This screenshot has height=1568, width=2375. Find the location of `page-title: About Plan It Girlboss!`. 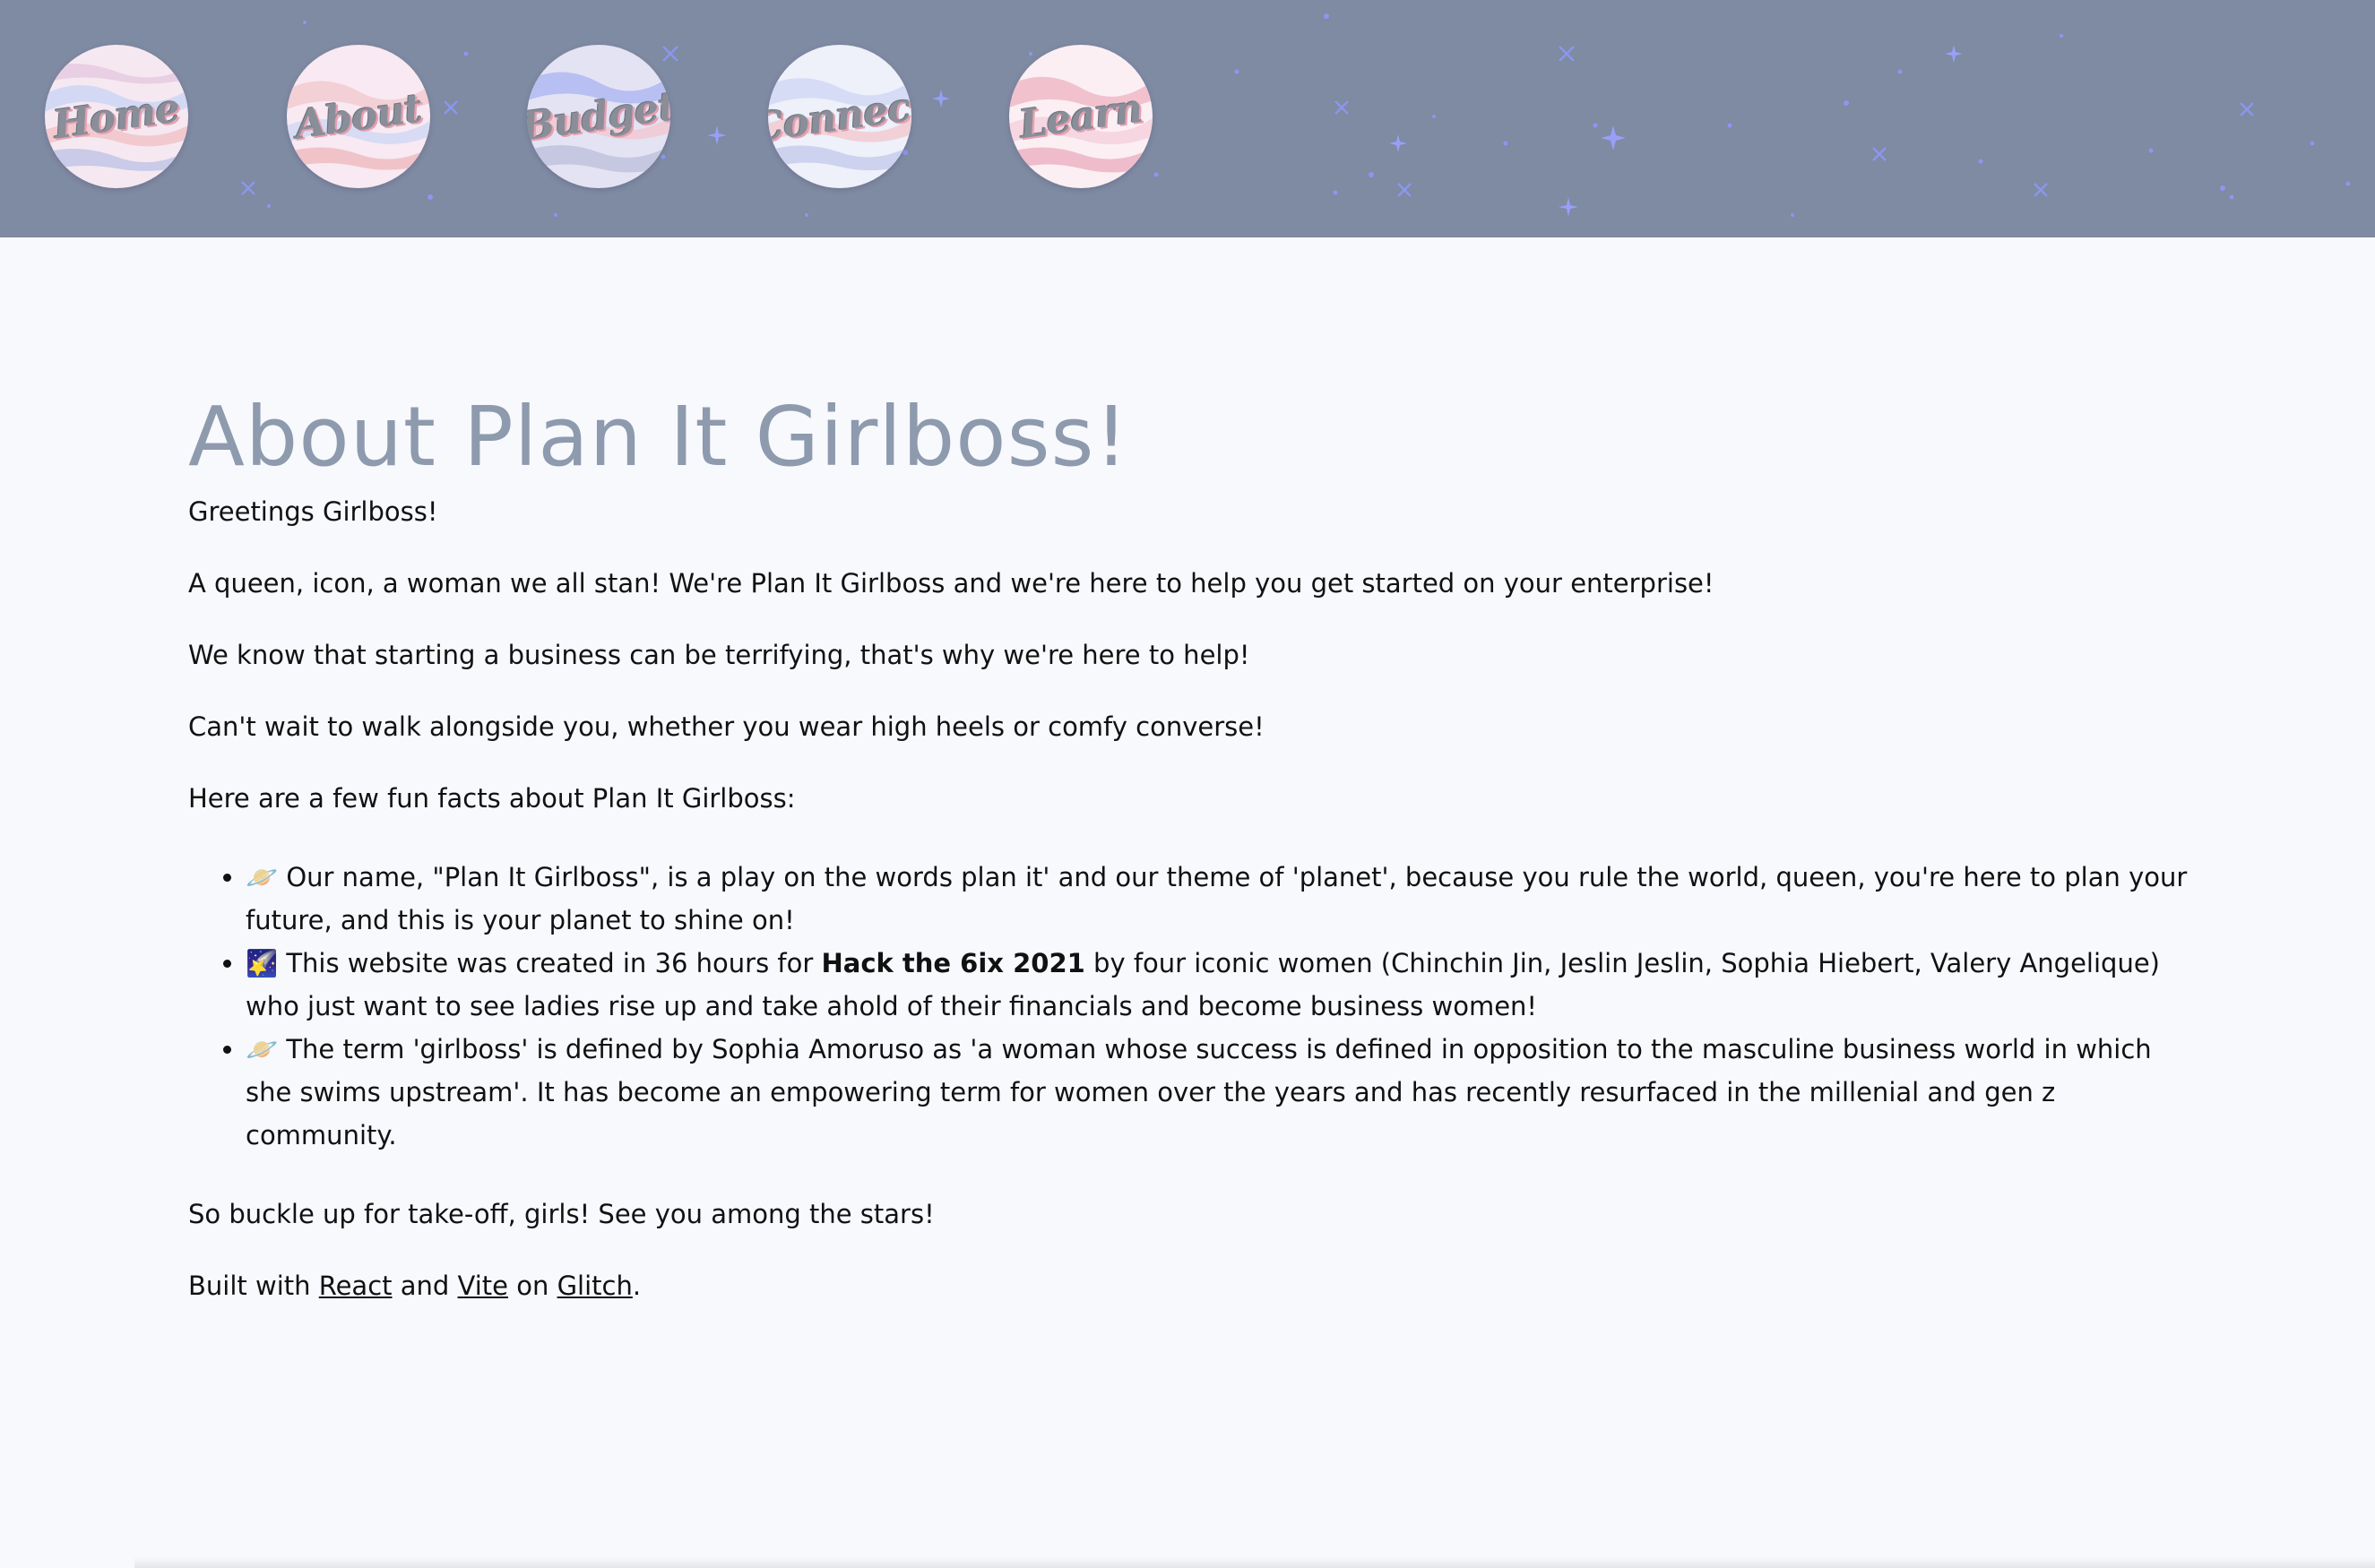

page-title: About Plan It Girlboss! is located at coordinates (658, 437).